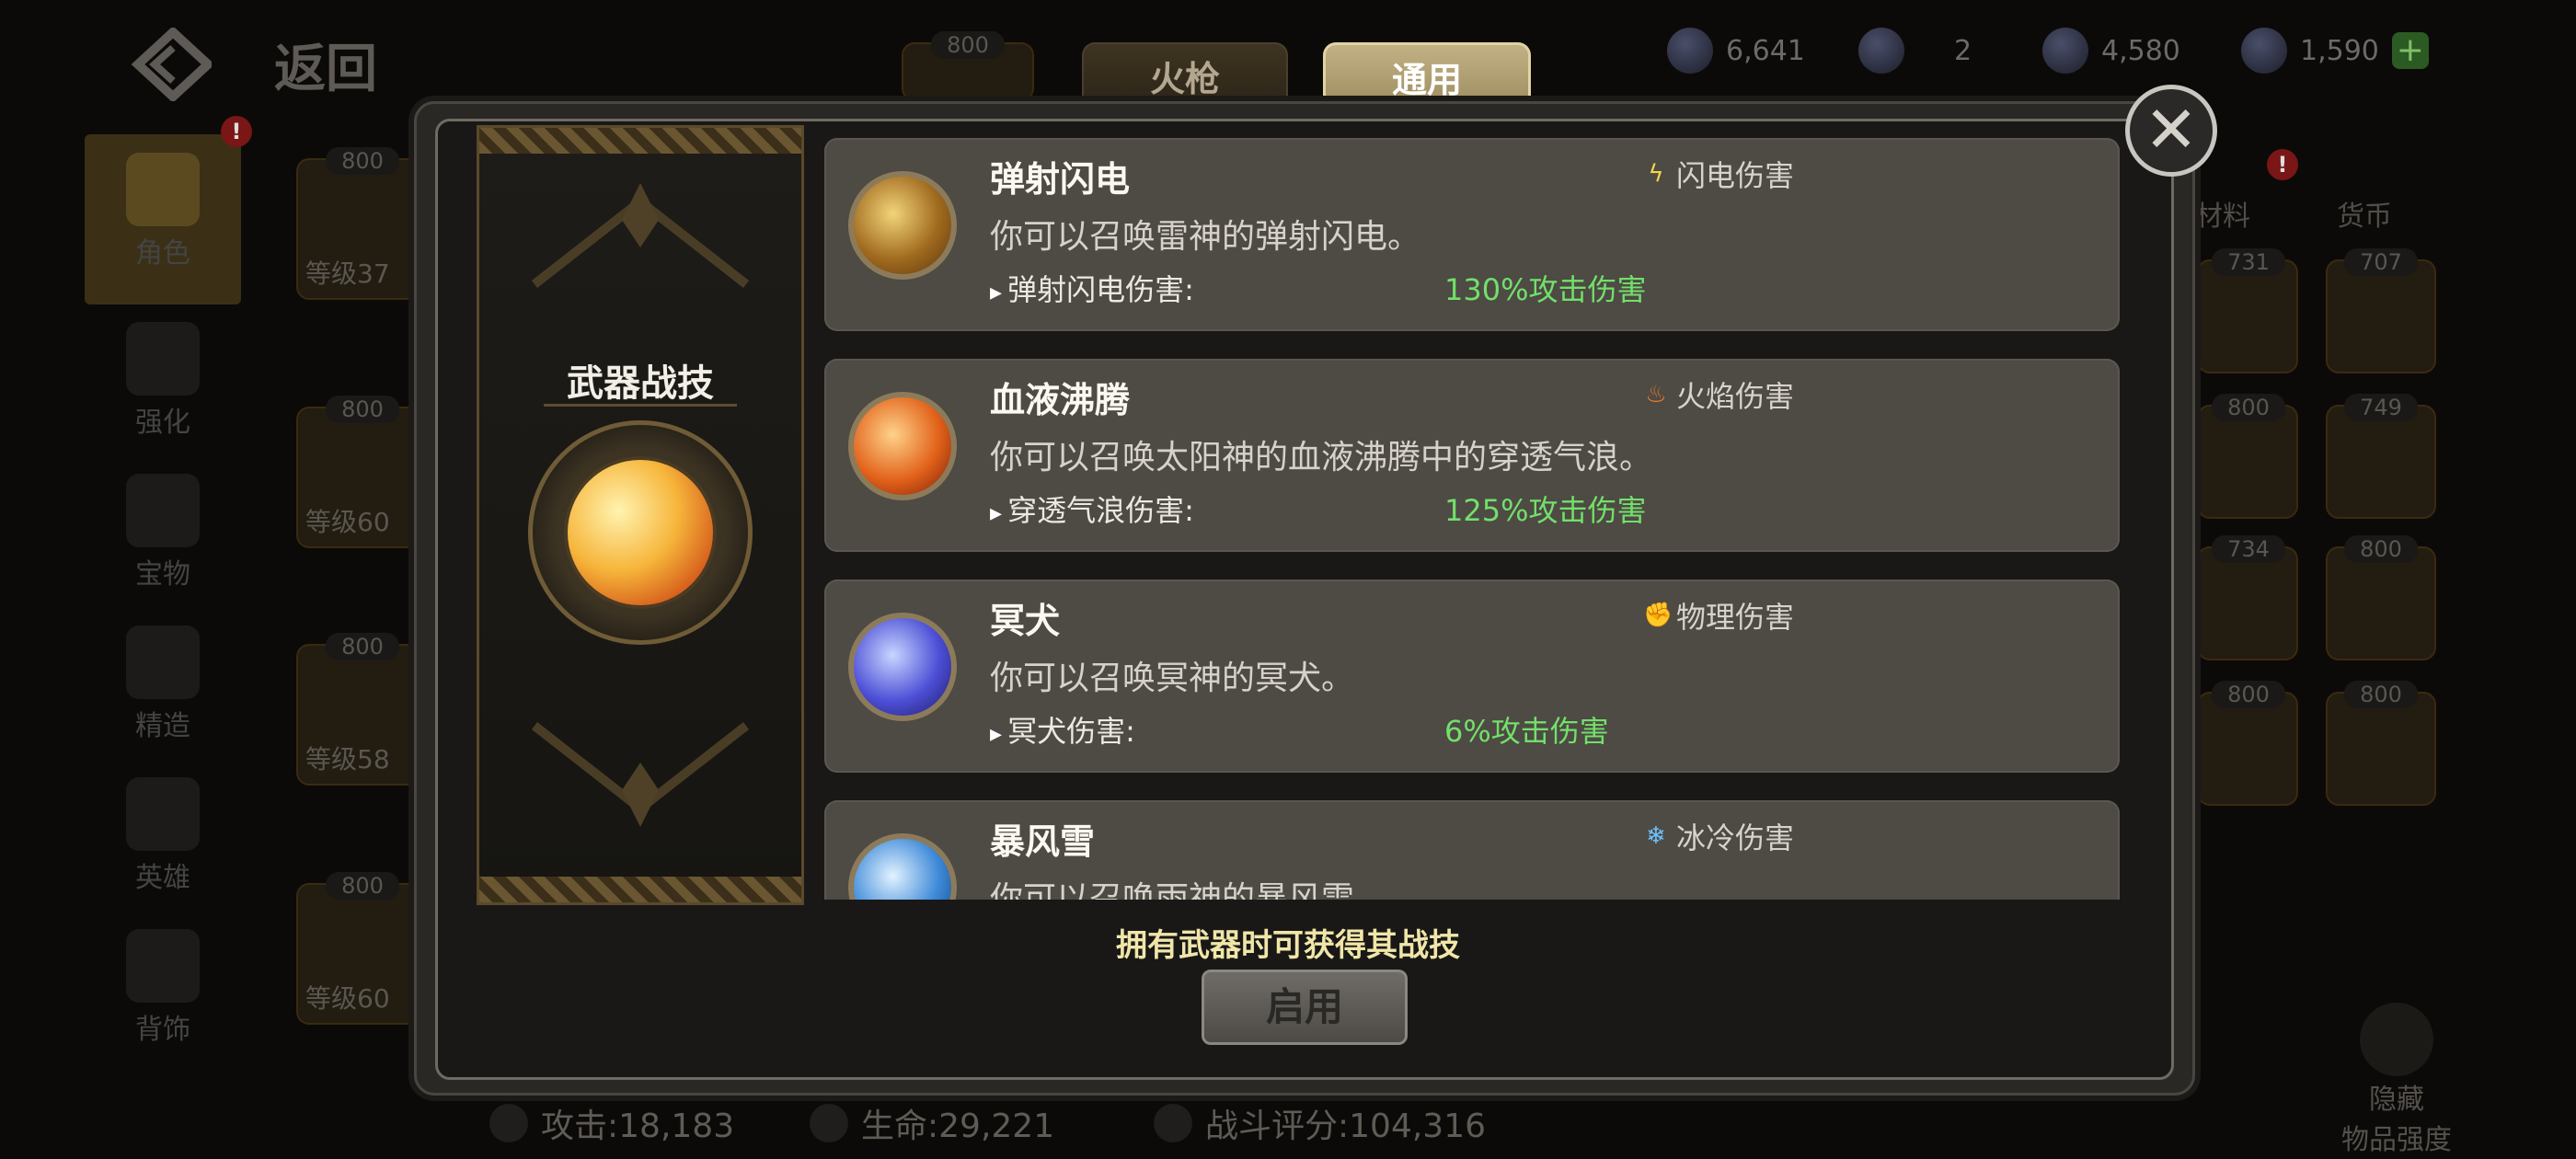 The height and width of the screenshot is (1159, 2576). I want to click on sidebar-item-label: 强化, so click(162, 423).